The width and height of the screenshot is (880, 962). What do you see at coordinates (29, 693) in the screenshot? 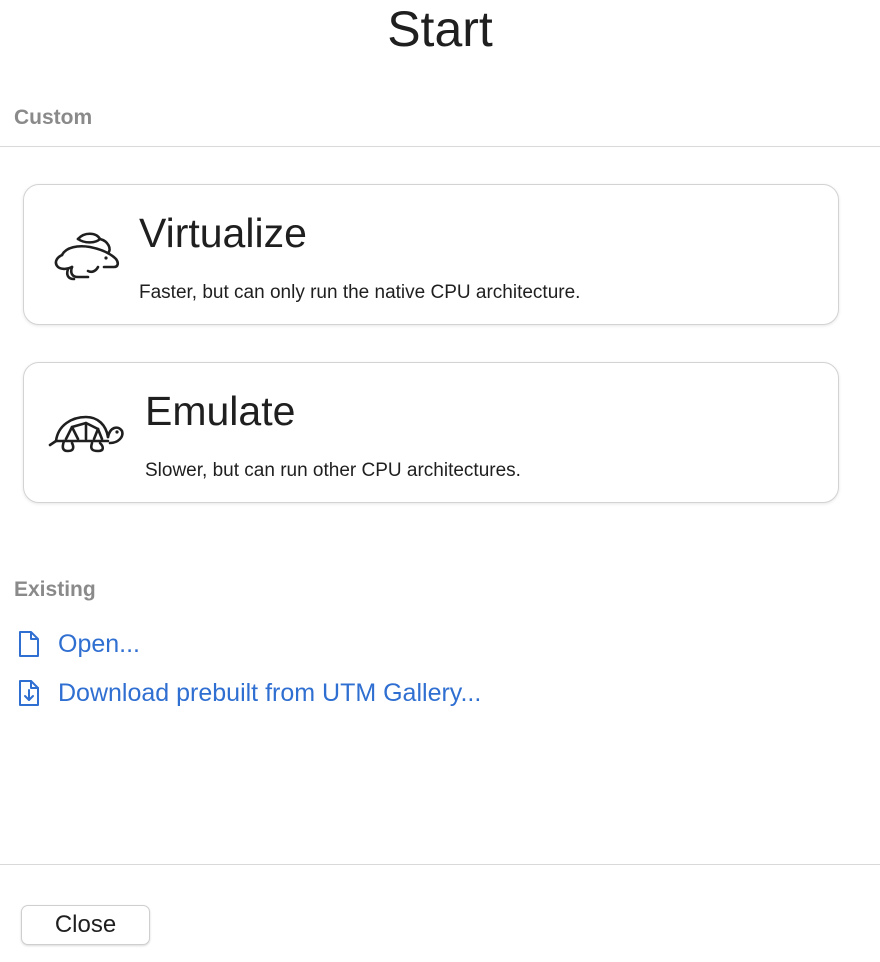
I see `document-download-icon` at bounding box center [29, 693].